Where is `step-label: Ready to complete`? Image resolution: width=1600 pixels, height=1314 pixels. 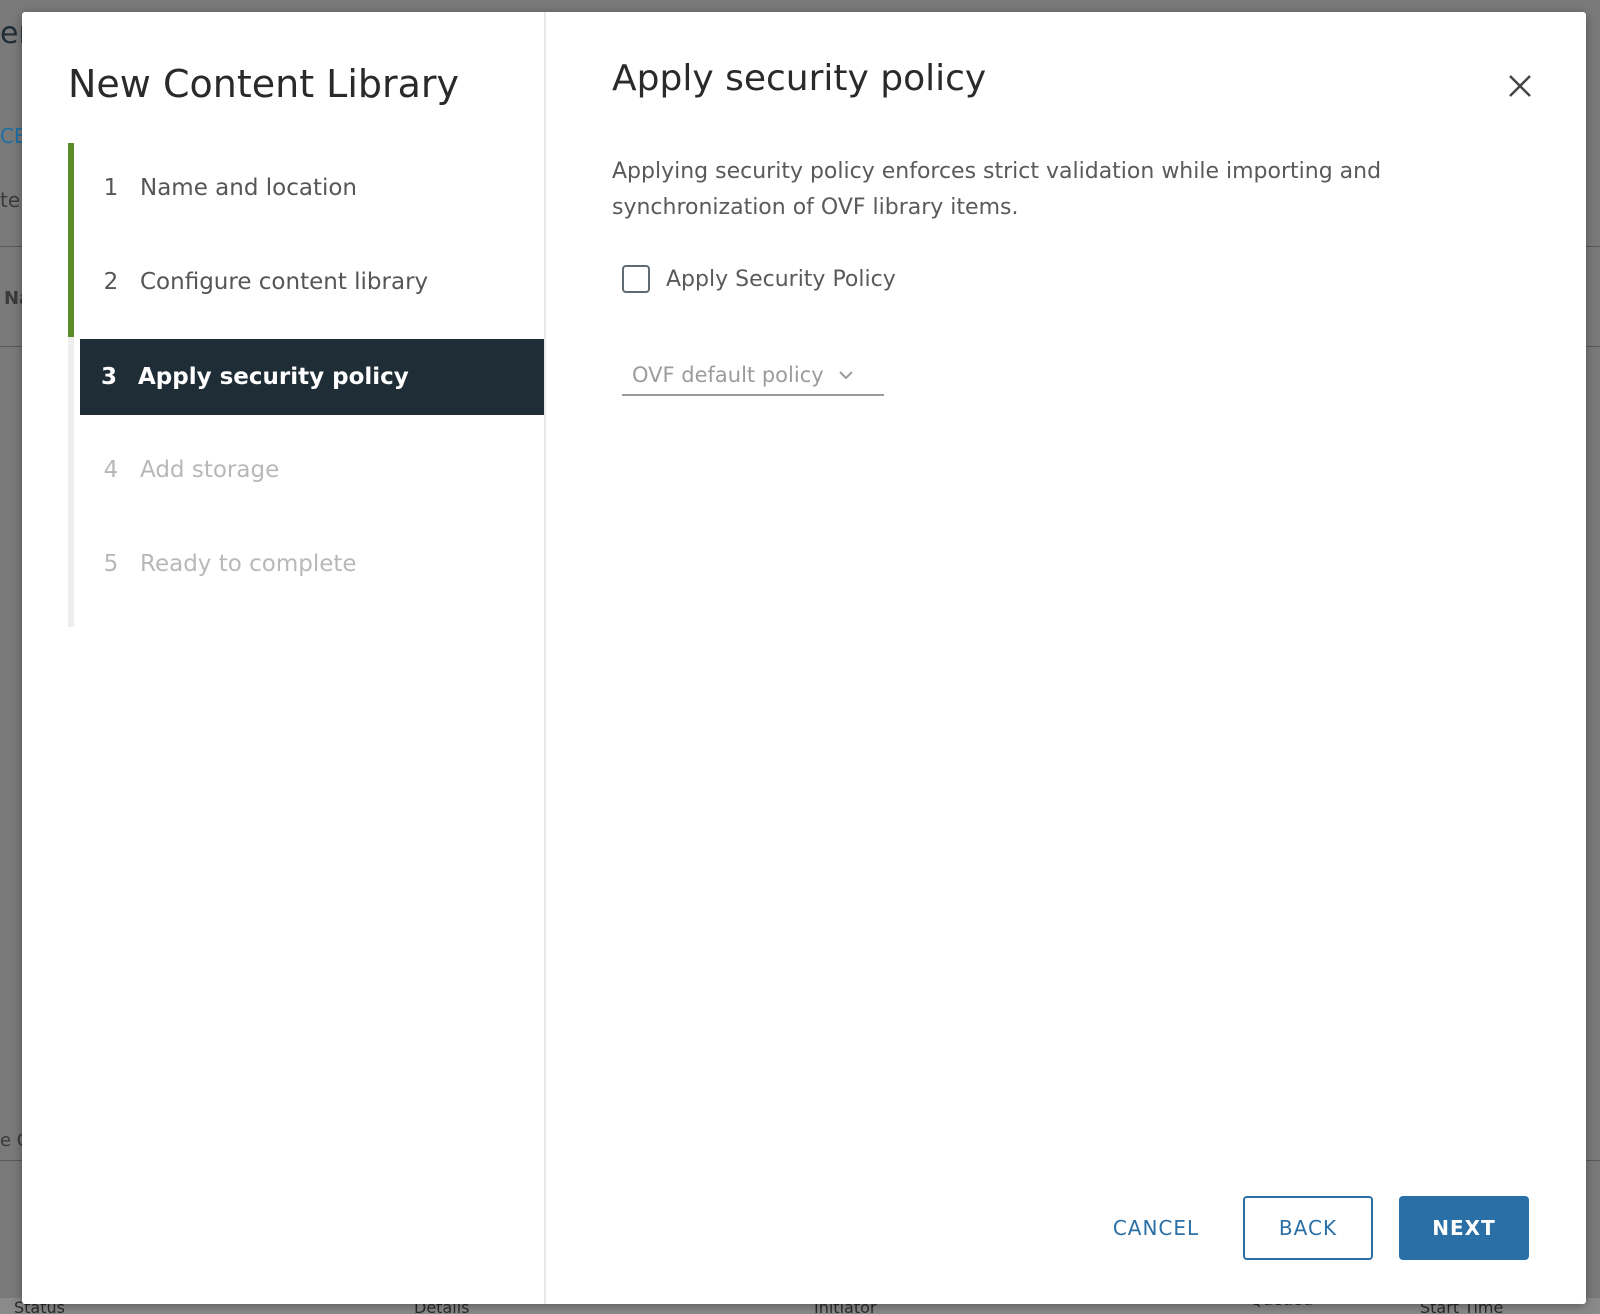 step-label: Ready to complete is located at coordinates (248, 564).